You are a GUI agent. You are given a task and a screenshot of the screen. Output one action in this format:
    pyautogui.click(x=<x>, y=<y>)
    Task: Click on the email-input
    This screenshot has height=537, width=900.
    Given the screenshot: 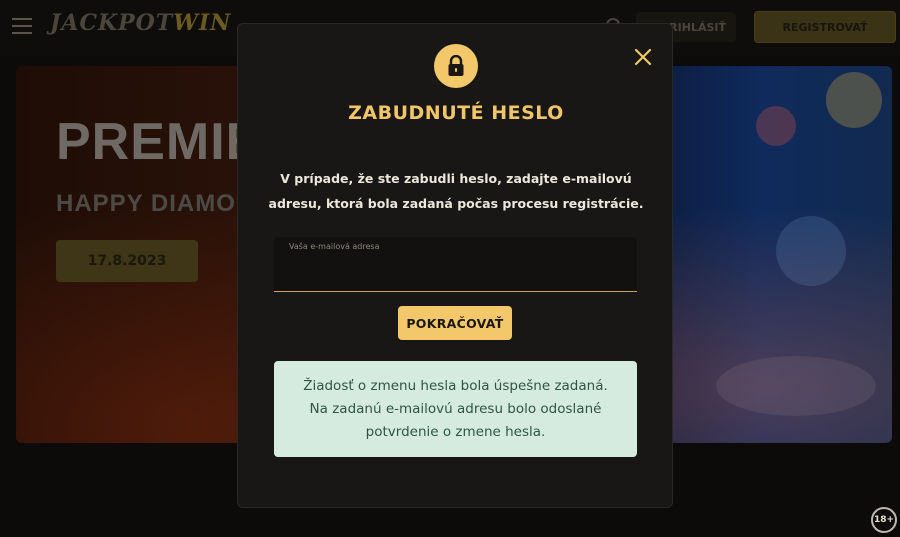 What is the action you would take?
    pyautogui.click(x=456, y=272)
    